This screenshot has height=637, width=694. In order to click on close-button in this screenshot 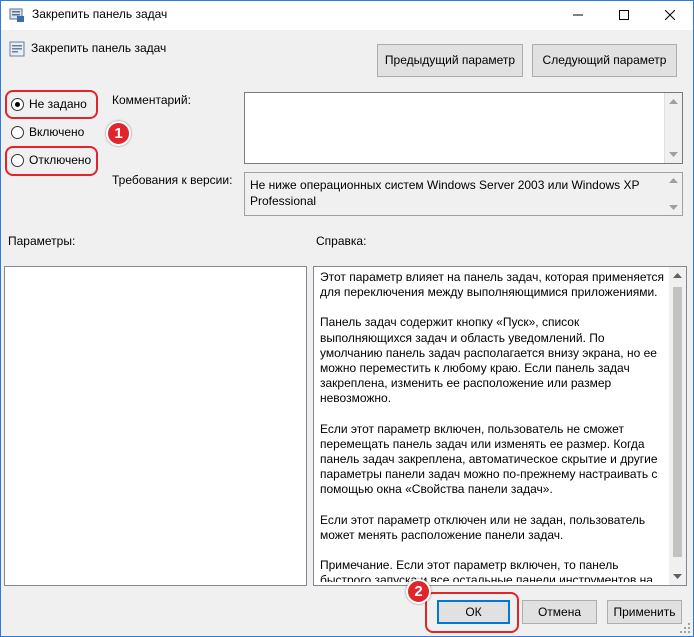, I will do `click(670, 15)`.